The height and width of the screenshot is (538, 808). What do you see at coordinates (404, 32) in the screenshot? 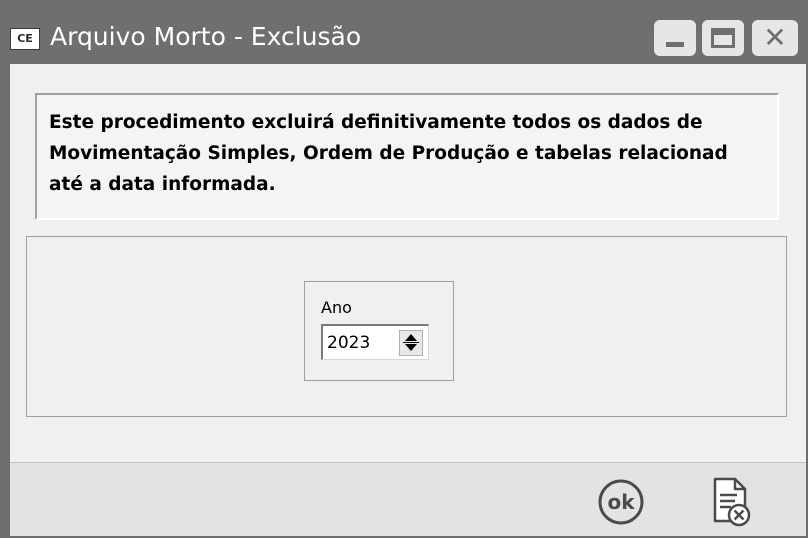
I see `title-bar: CE Arquivo Morto - Exclusão ✕` at bounding box center [404, 32].